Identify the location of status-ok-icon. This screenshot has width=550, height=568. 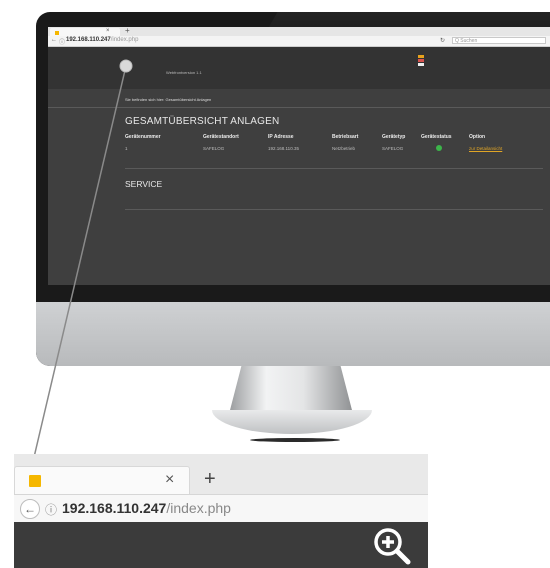
(439, 148).